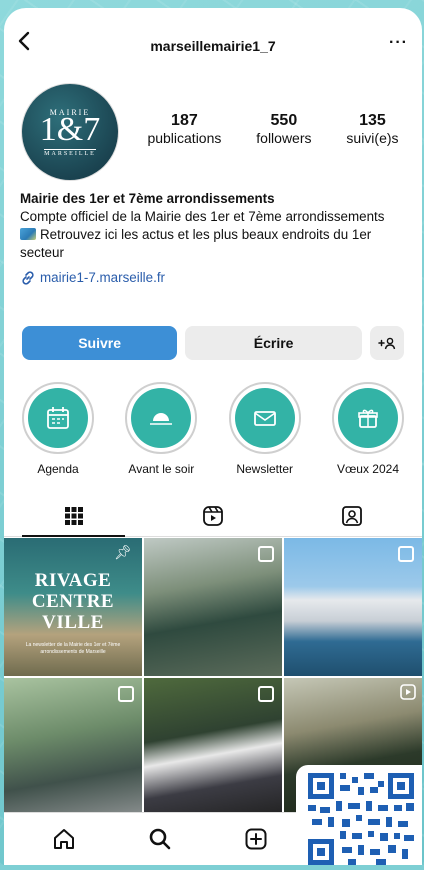 This screenshot has width=424, height=870. I want to click on stat-followers: 550 followers, so click(283, 129).